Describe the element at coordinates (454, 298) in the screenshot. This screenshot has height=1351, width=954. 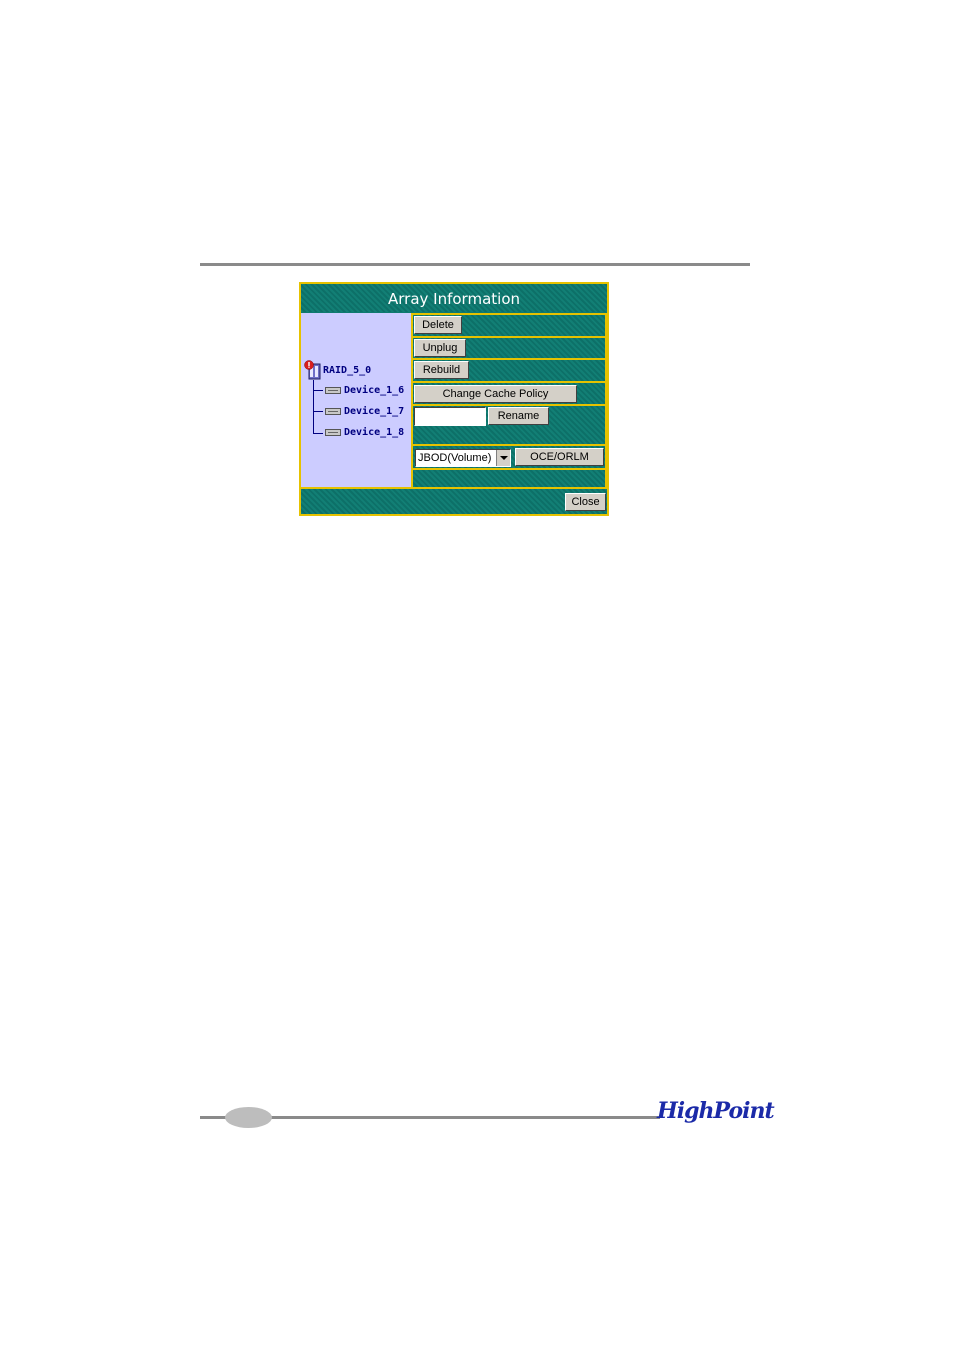
I see `dialog-title: Array Information` at that location.